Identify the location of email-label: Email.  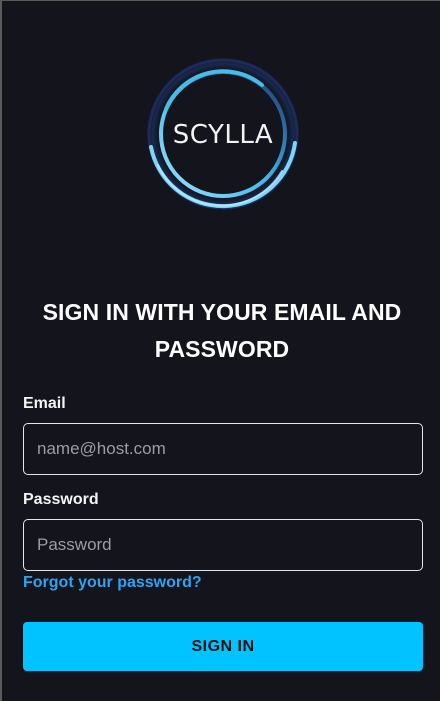
(44, 403).